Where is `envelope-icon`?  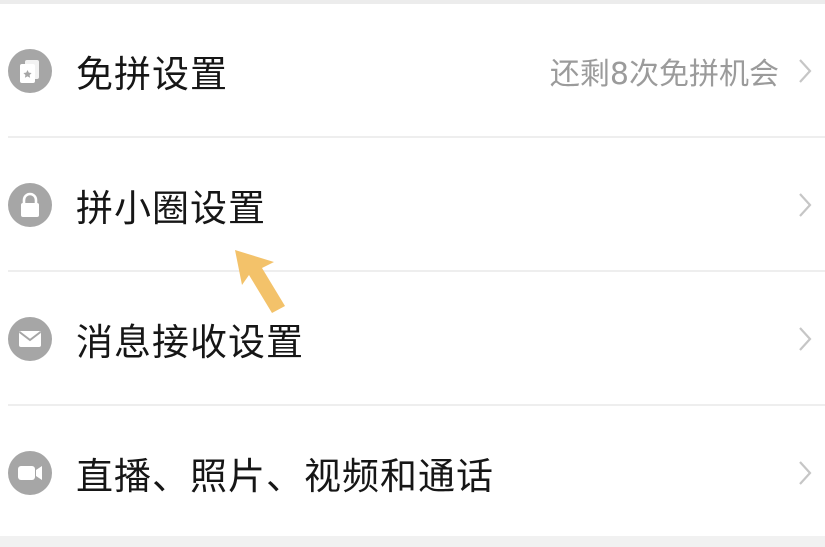 envelope-icon is located at coordinates (30, 339).